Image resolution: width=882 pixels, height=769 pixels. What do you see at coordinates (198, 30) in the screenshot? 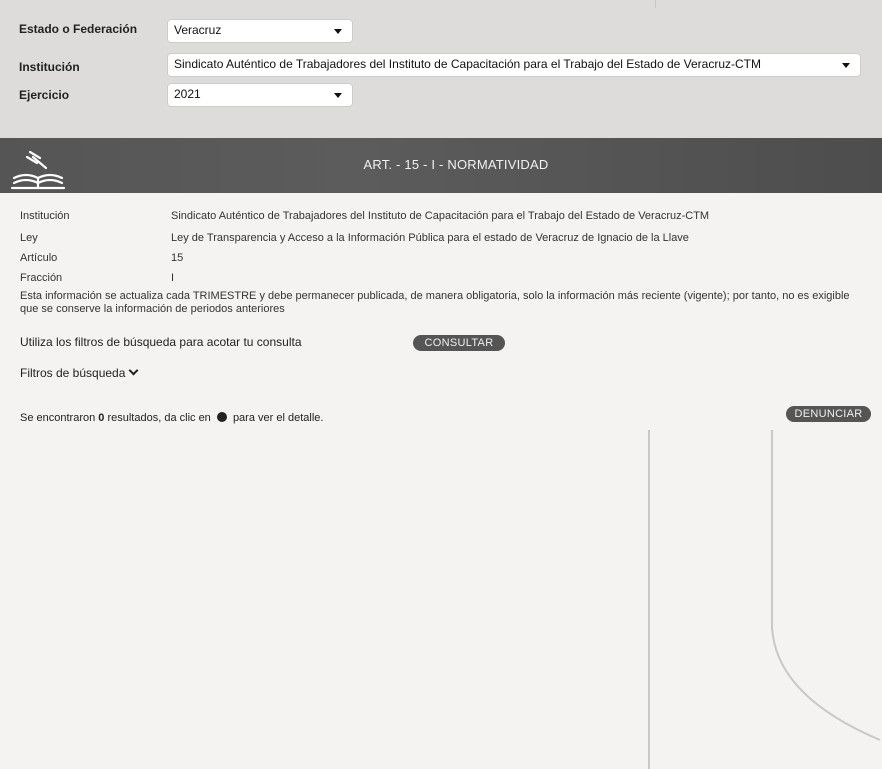
I see `state-select-value: Veracruz` at bounding box center [198, 30].